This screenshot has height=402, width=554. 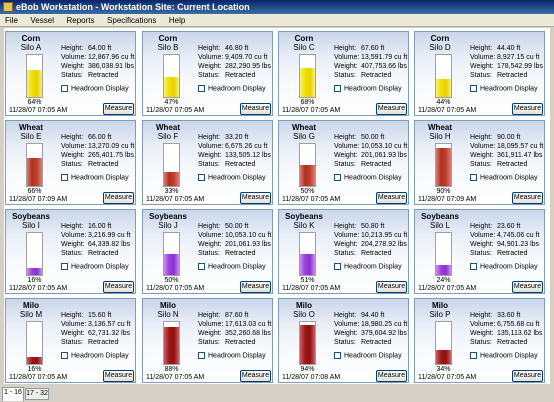 What do you see at coordinates (304, 225) in the screenshot?
I see `silo-name: Silo K` at bounding box center [304, 225].